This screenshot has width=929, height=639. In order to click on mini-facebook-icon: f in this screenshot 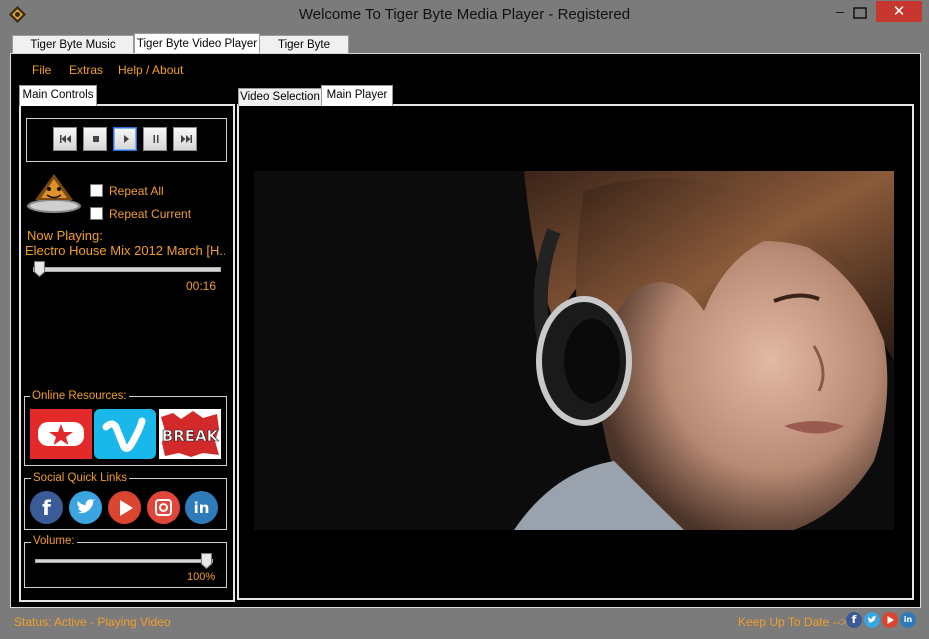, I will do `click(854, 620)`.